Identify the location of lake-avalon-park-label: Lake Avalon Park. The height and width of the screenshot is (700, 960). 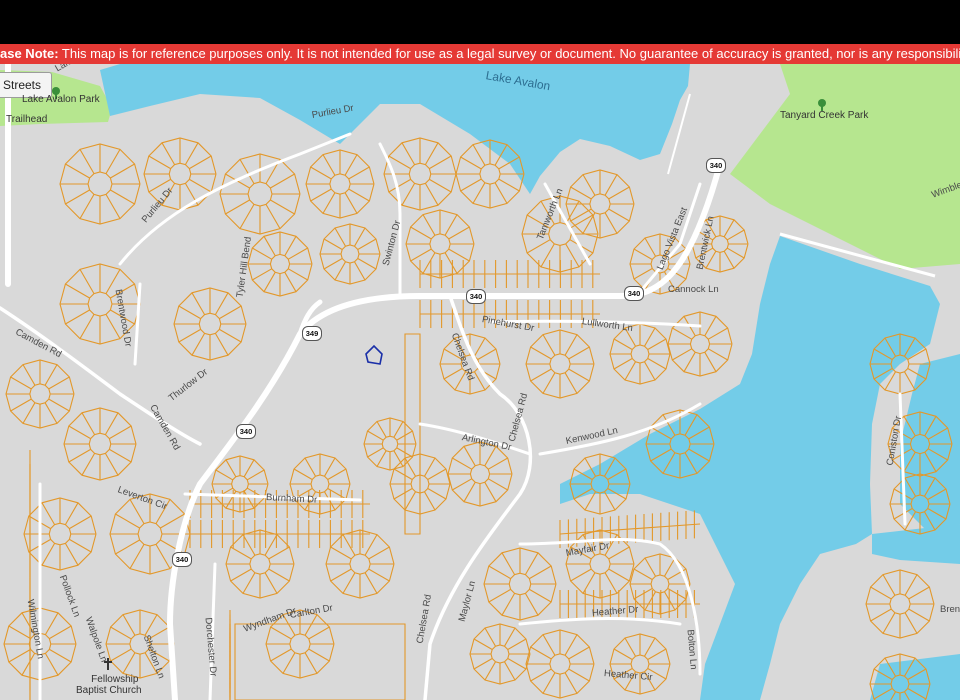
(61, 99).